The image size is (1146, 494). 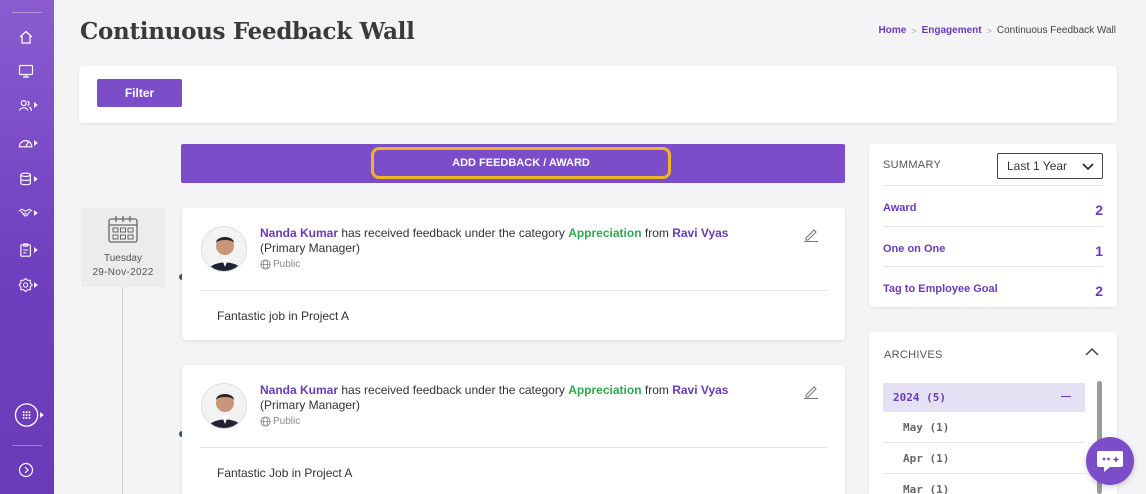 What do you see at coordinates (926, 427) in the screenshot?
I see `archive-month-label: May (1)` at bounding box center [926, 427].